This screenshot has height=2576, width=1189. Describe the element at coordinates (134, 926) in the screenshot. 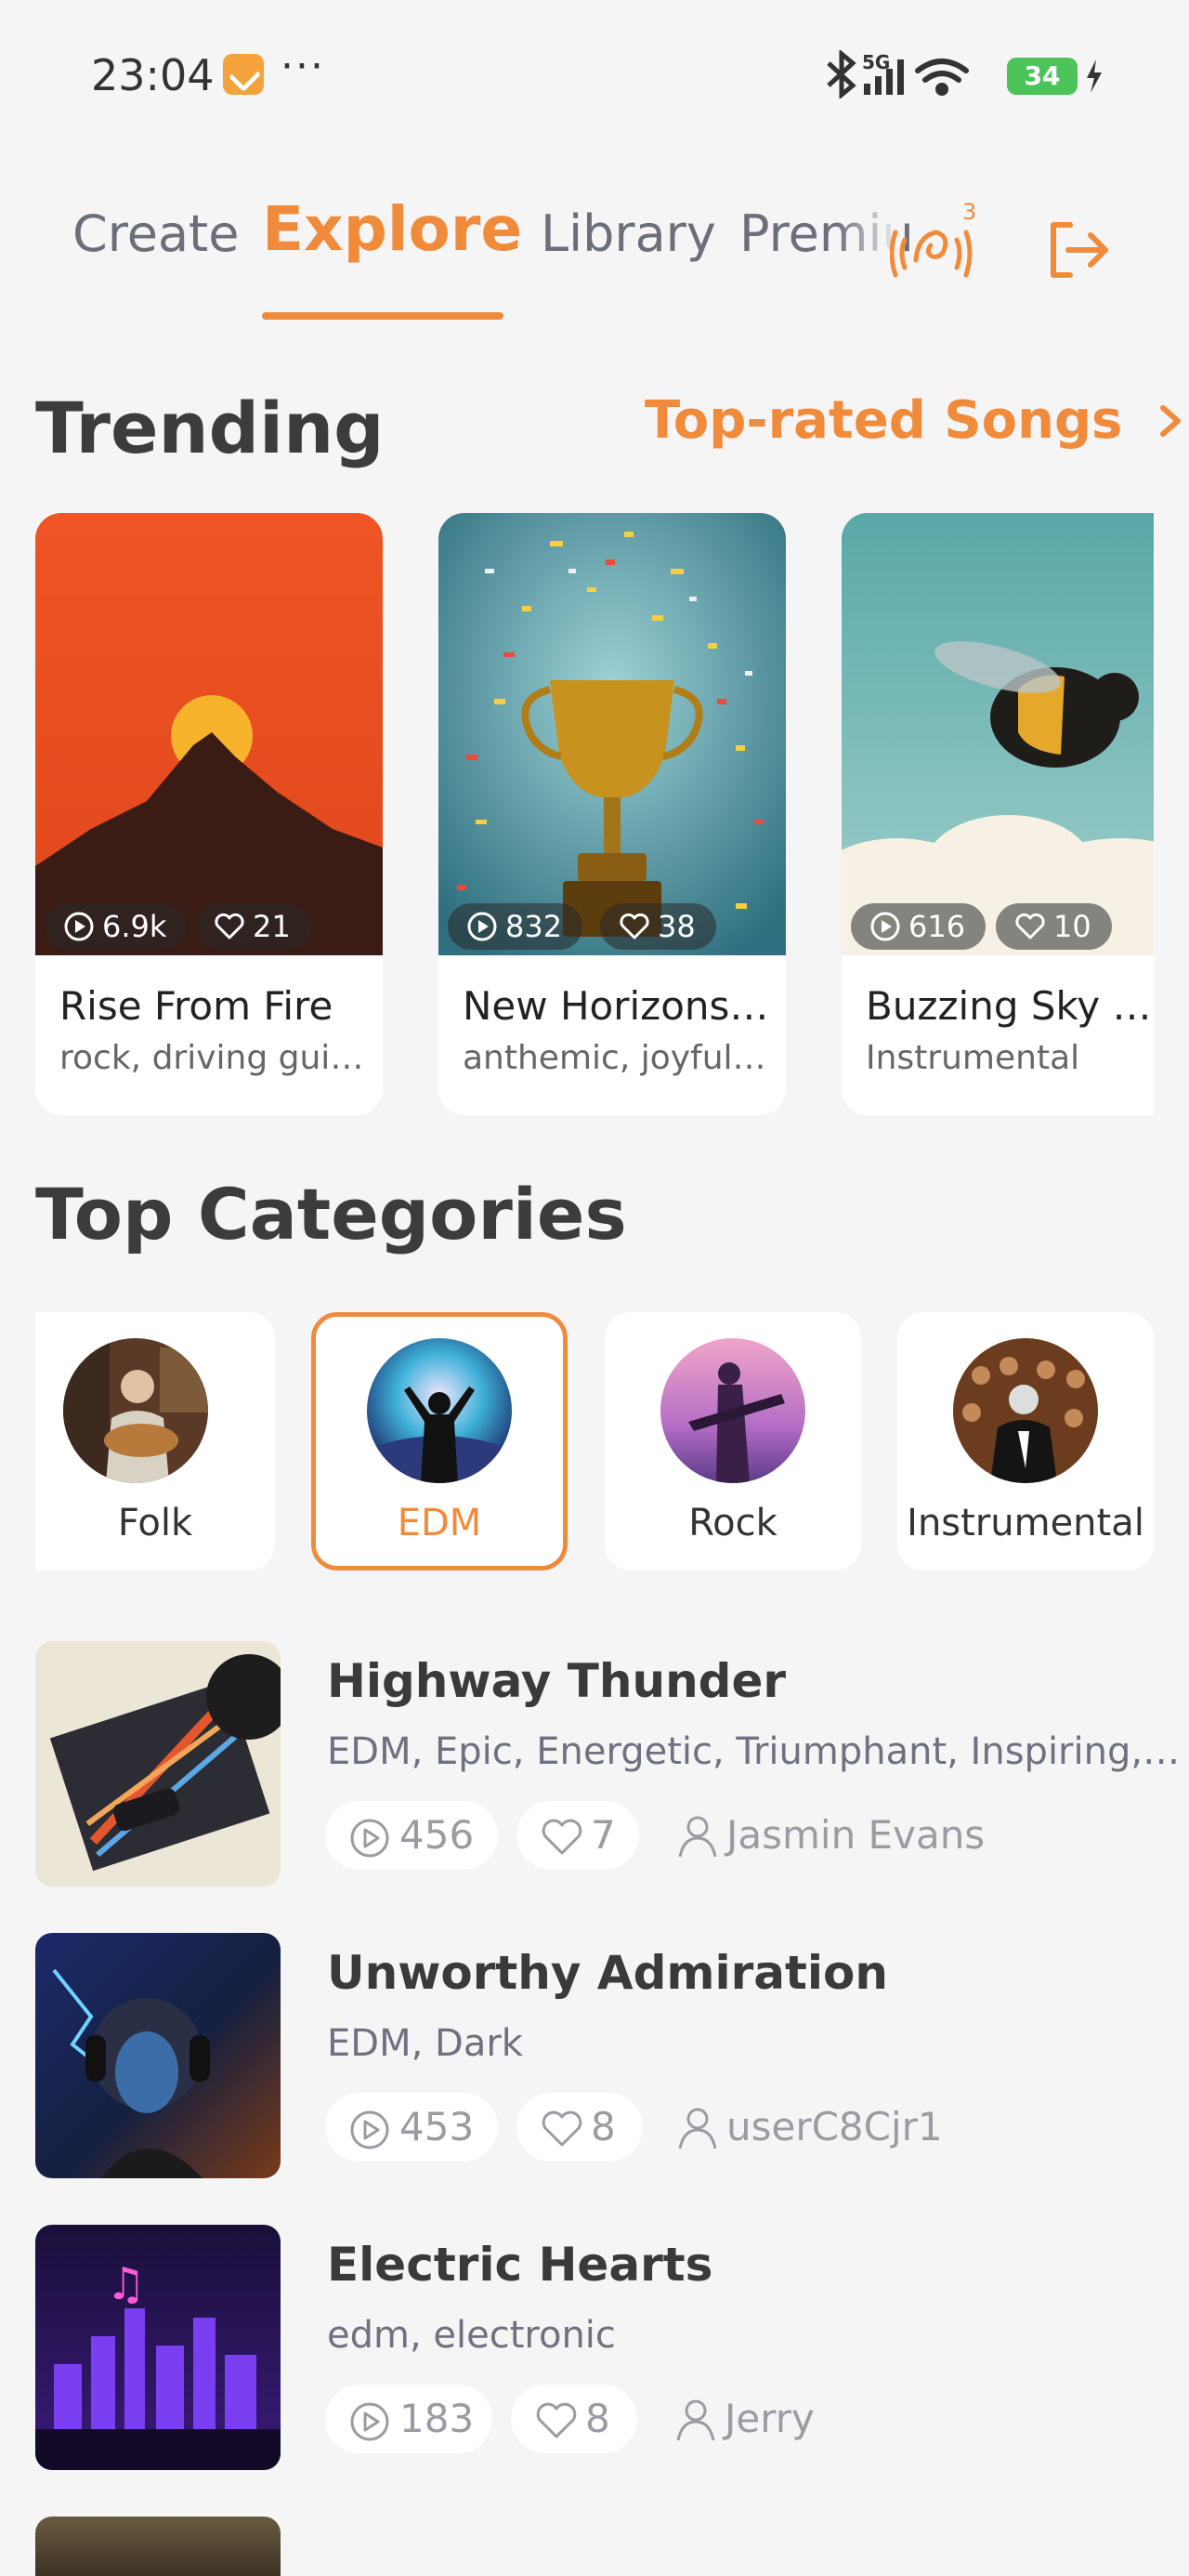

I see `plays-count: 6.9k` at that location.